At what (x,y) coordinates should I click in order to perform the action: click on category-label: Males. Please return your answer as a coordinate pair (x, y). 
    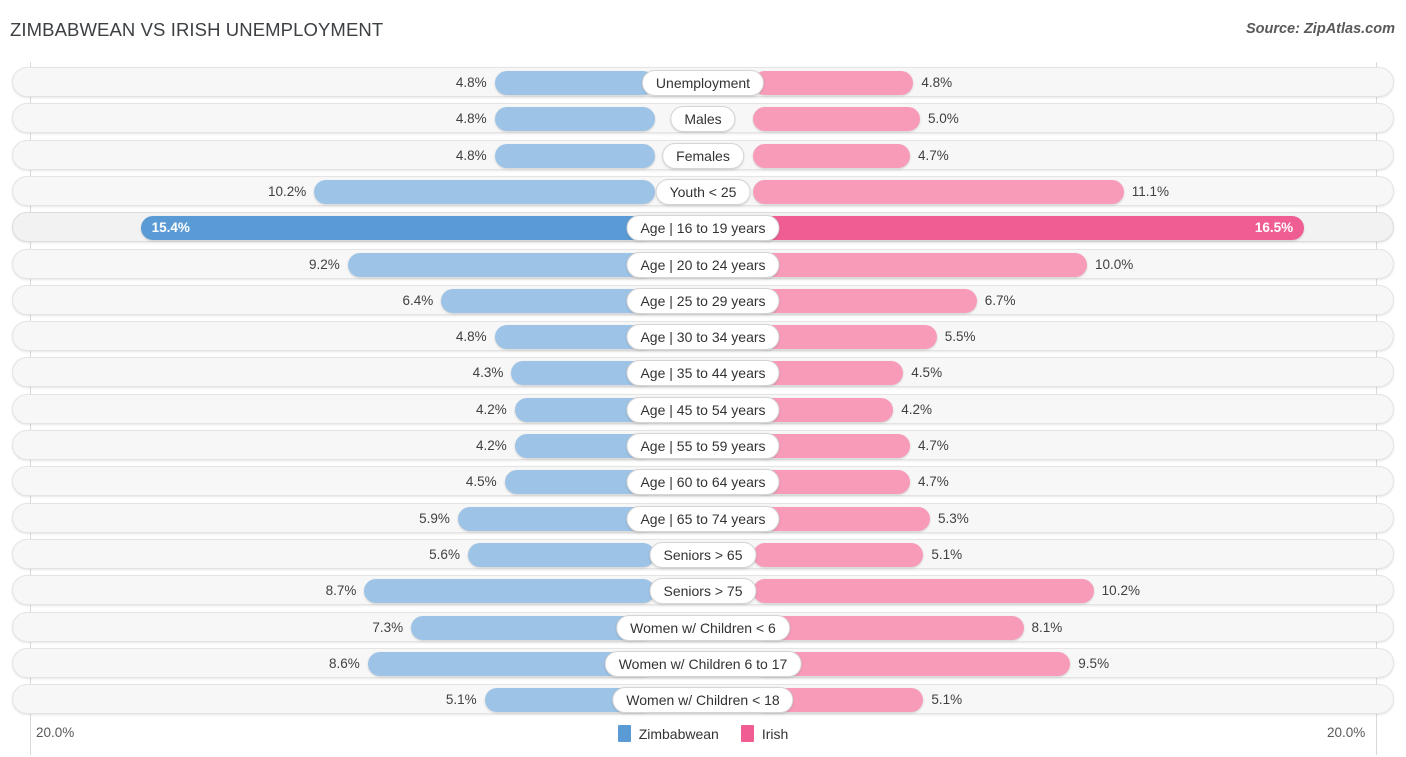
    Looking at the image, I should click on (703, 119).